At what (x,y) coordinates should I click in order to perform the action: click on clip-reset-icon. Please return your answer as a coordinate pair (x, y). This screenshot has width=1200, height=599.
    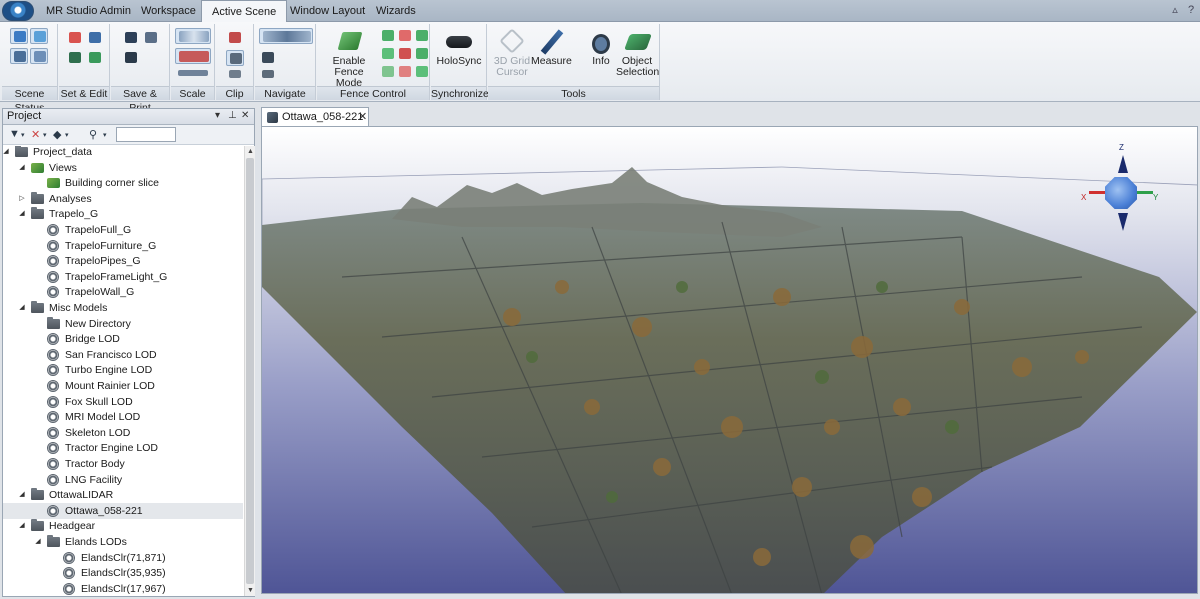
    Looking at the image, I should click on (235, 74).